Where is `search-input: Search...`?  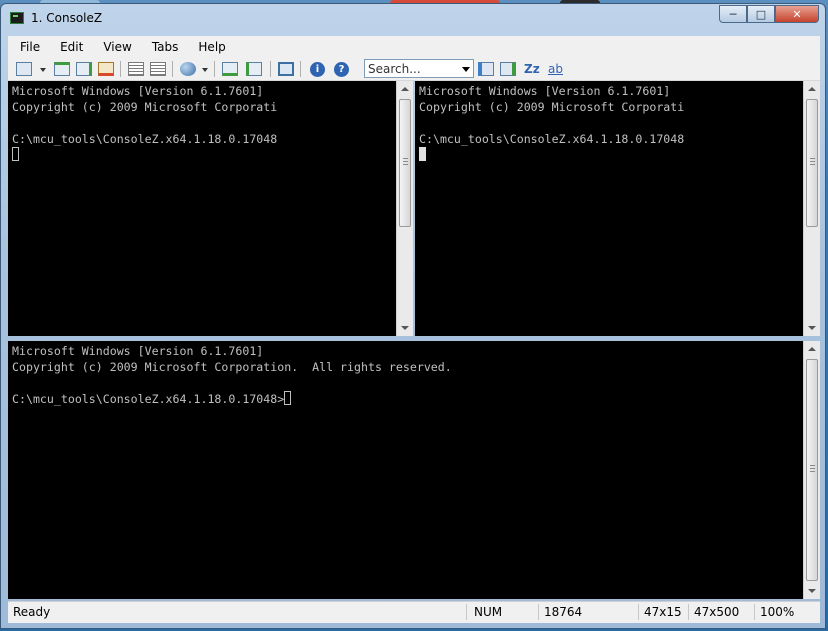 search-input: Search... is located at coordinates (394, 69).